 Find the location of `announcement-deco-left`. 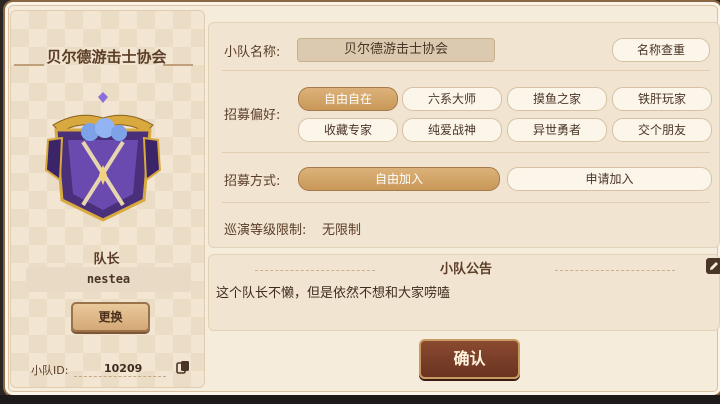

announcement-deco-left is located at coordinates (315, 270).